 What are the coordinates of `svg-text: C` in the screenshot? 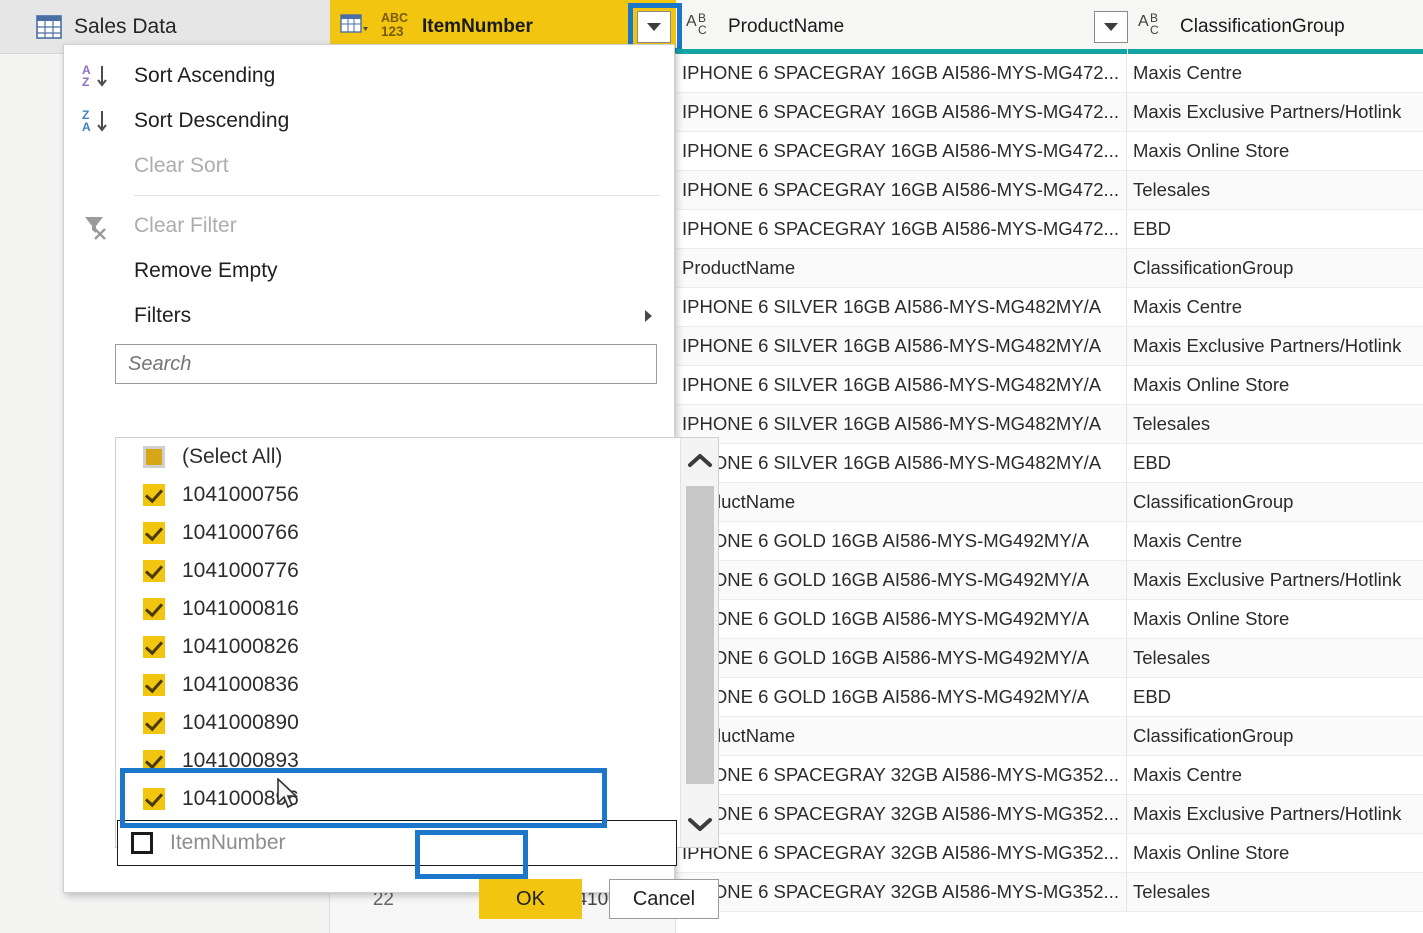 It's located at (702, 30).